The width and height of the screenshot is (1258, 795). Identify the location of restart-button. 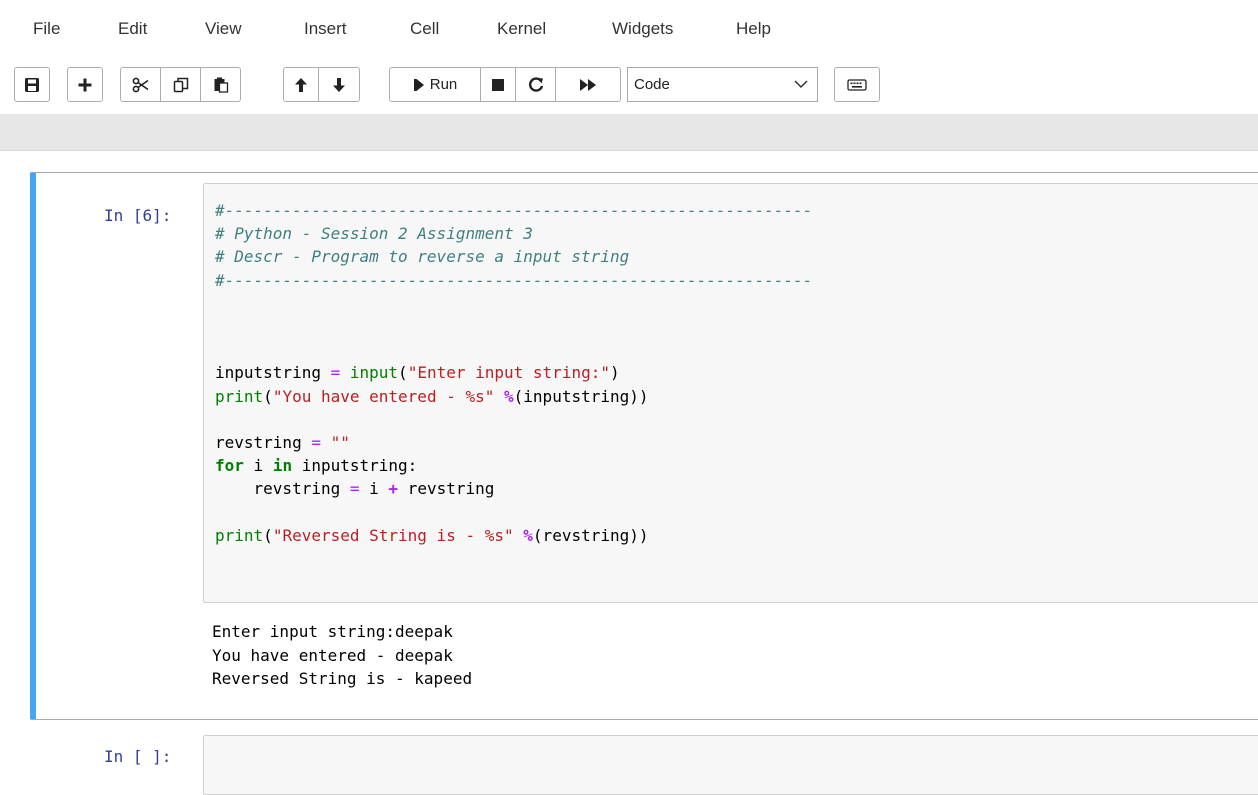
(535, 84).